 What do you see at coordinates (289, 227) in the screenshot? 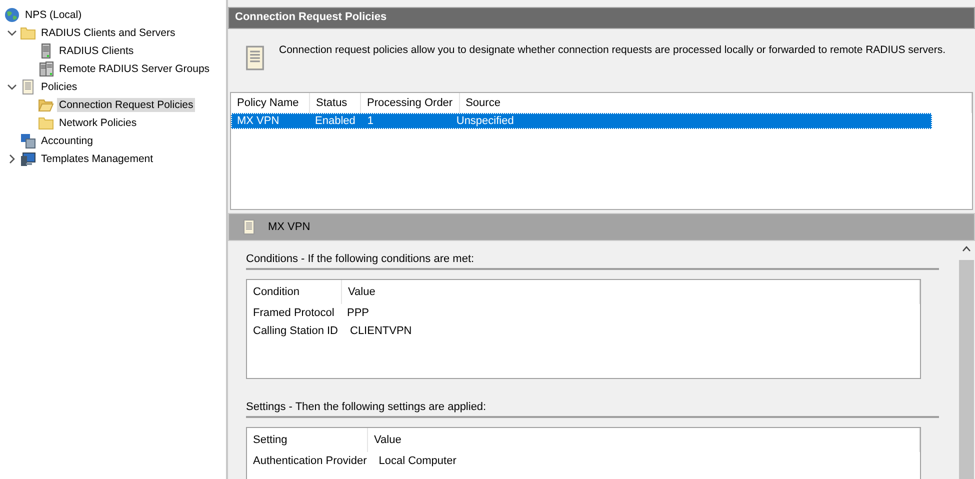
I see `detail-title: MX VPN` at bounding box center [289, 227].